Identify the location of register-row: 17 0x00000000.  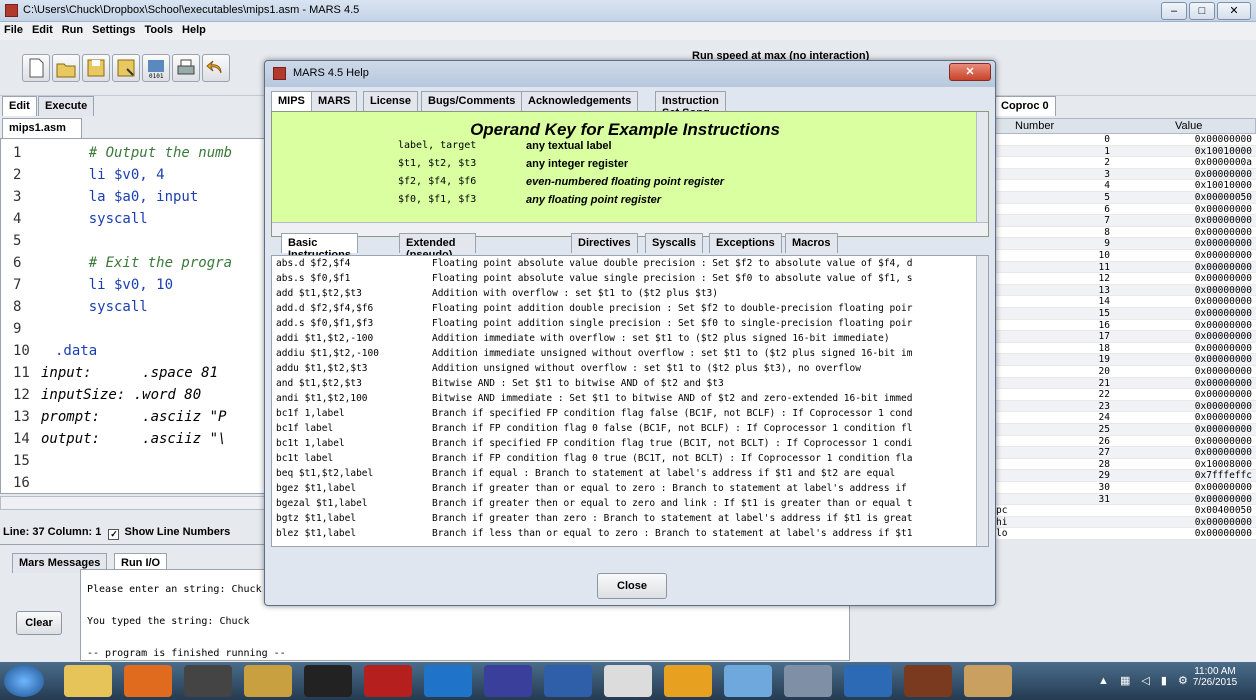
(1125, 337).